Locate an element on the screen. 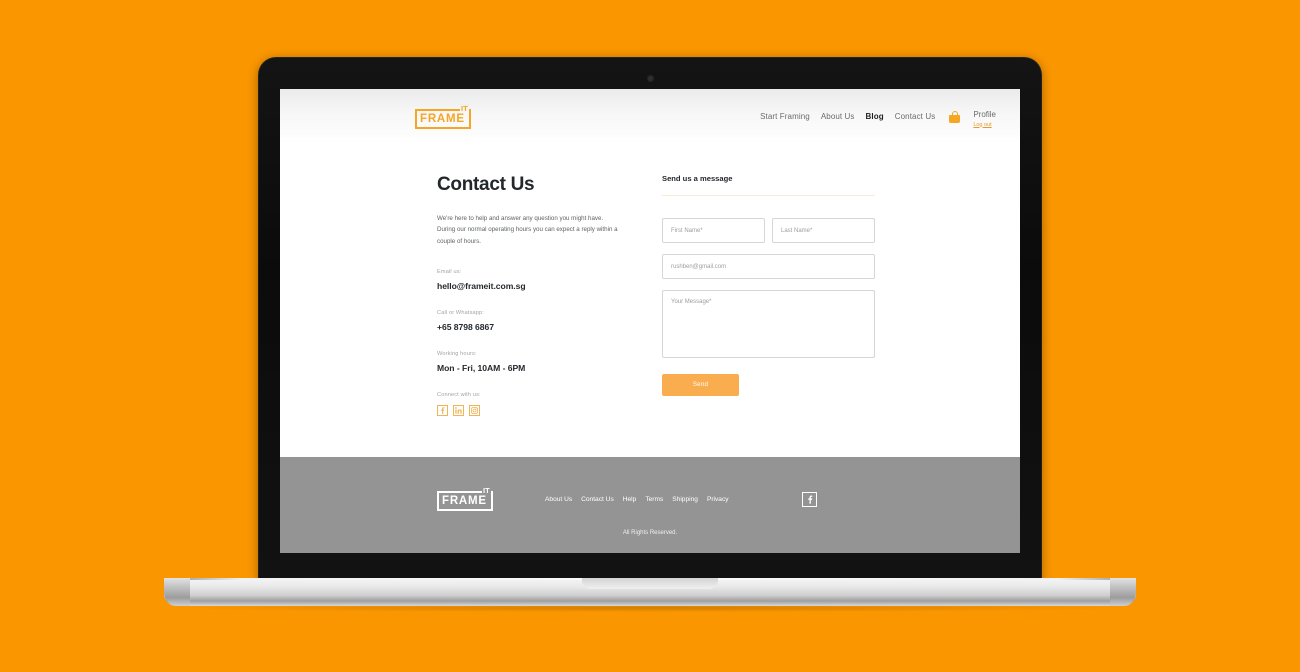  message-textarea: Your Message* is located at coordinates (768, 324).